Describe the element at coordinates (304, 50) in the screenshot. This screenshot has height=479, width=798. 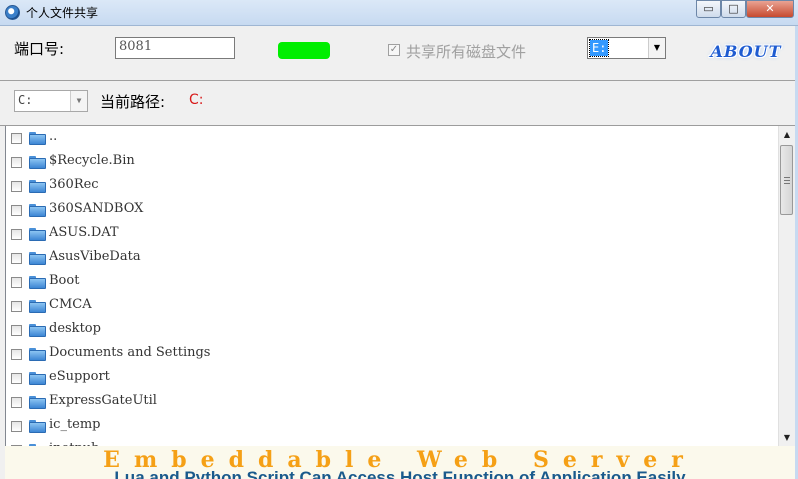
I see `server-status-indicator` at that location.